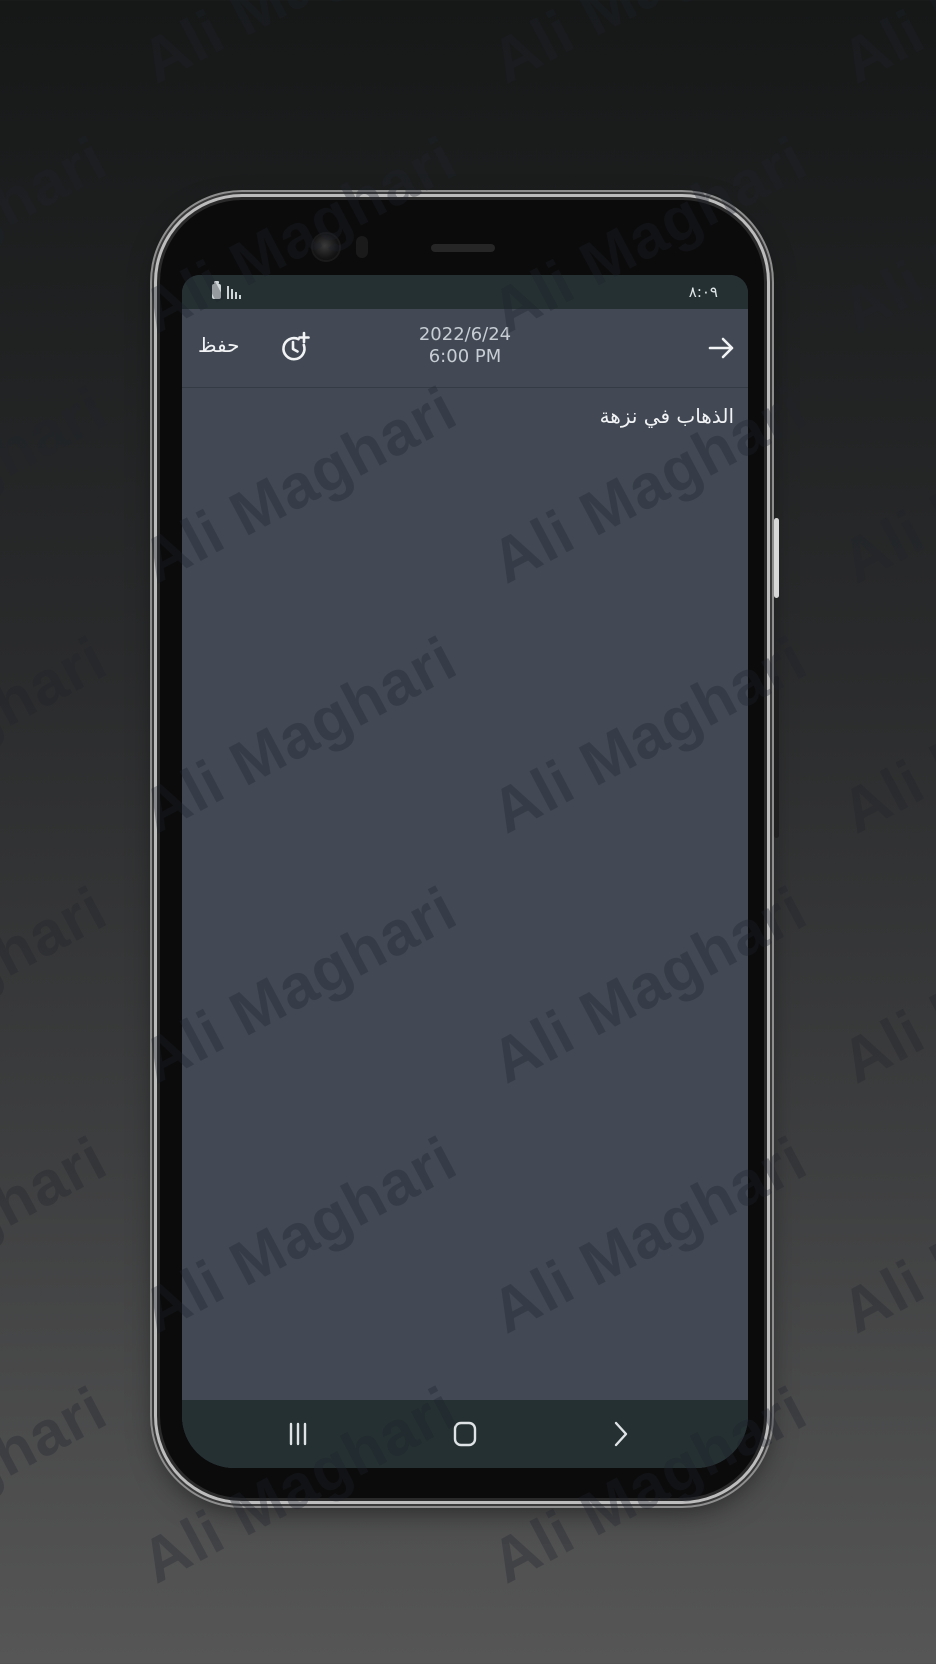 This screenshot has width=936, height=1664. I want to click on note-date: 2022/6/24, so click(465, 334).